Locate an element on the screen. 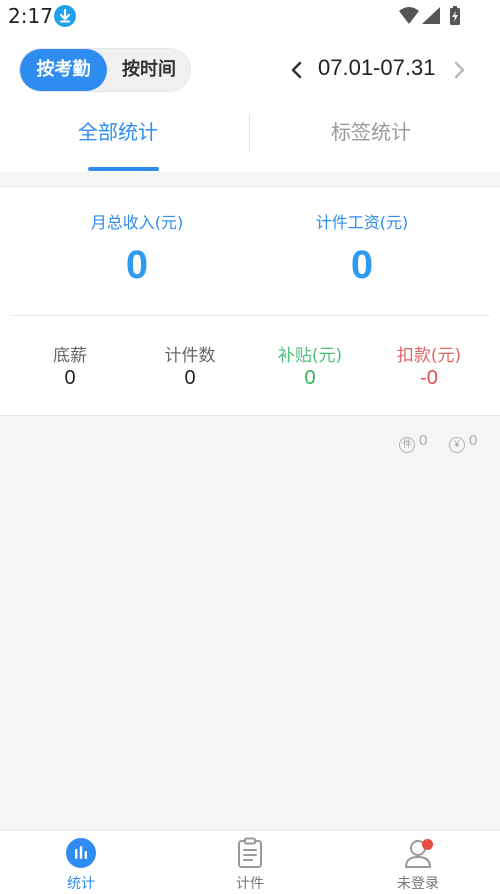 The width and height of the screenshot is (500, 894). status-time: 2:17 is located at coordinates (30, 16).